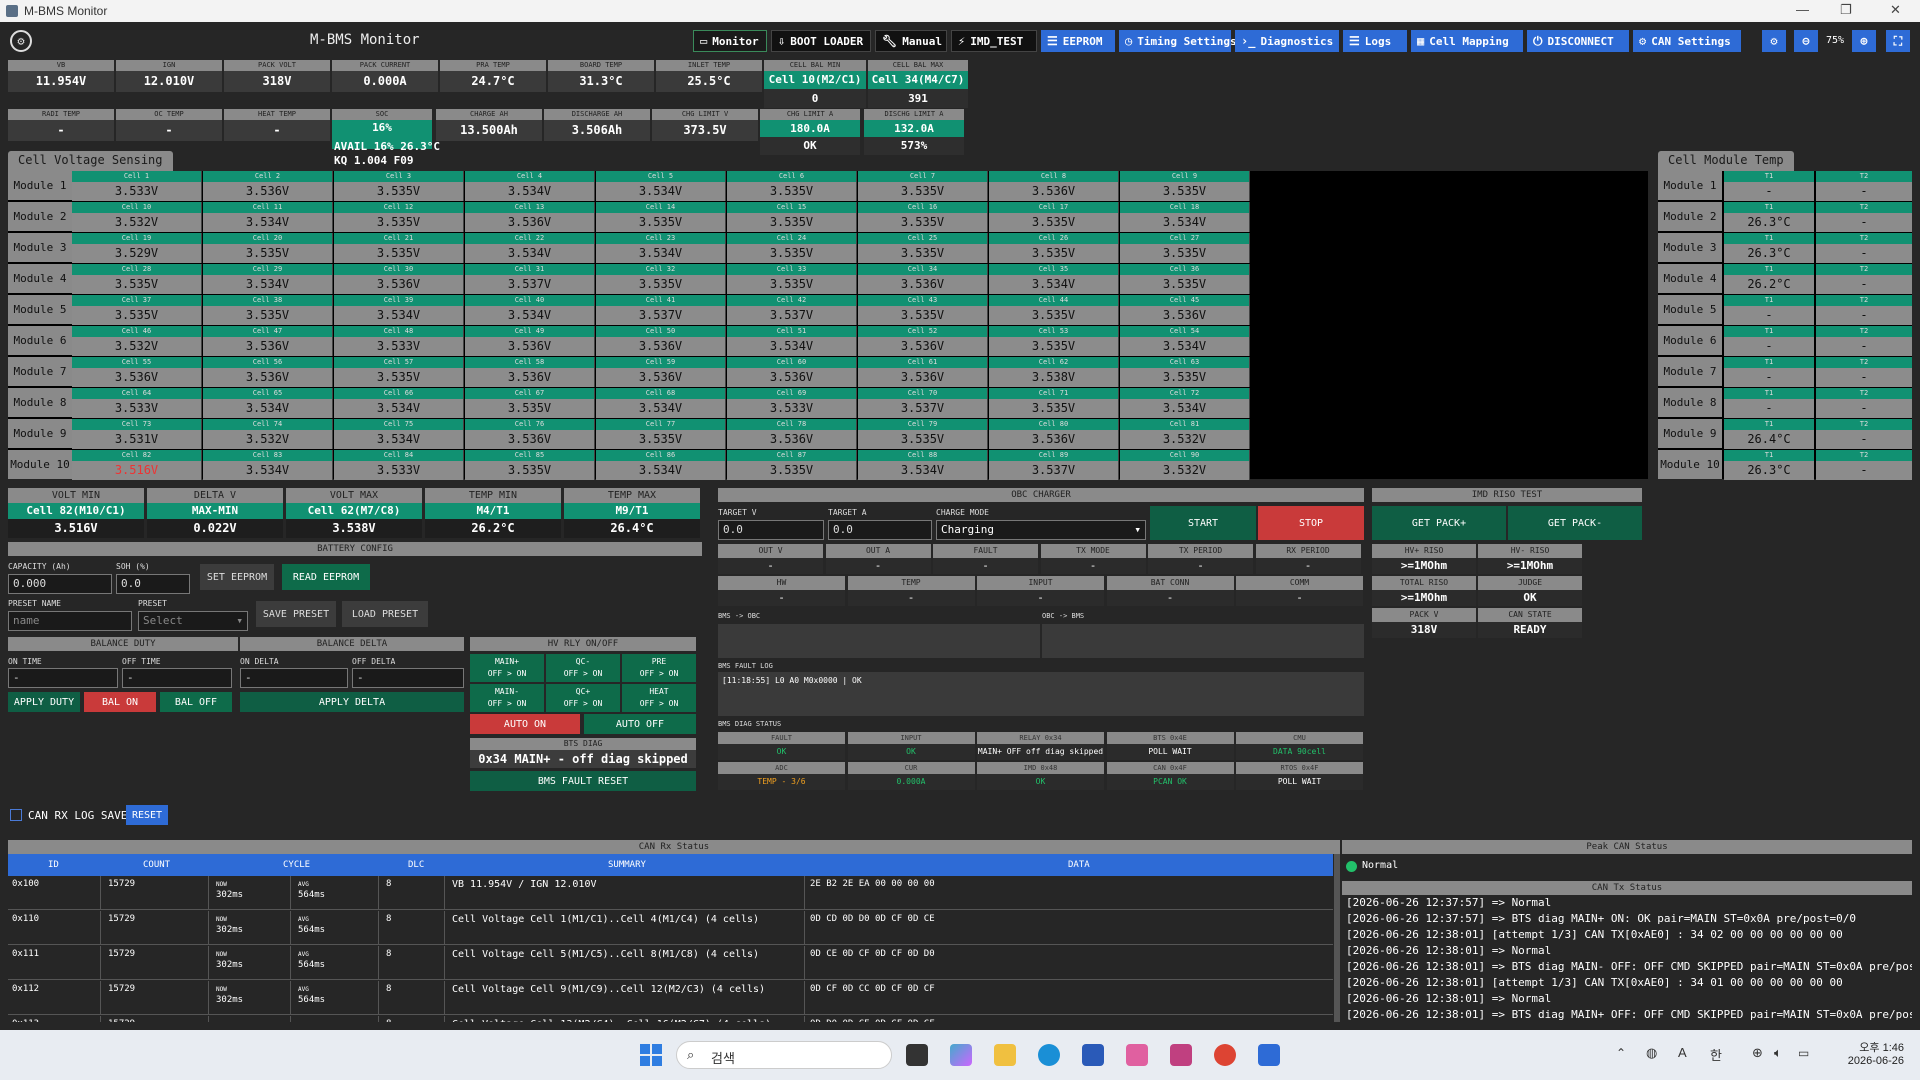  Describe the element at coordinates (1137, 1055) in the screenshot. I see `app-pink-icon` at that location.